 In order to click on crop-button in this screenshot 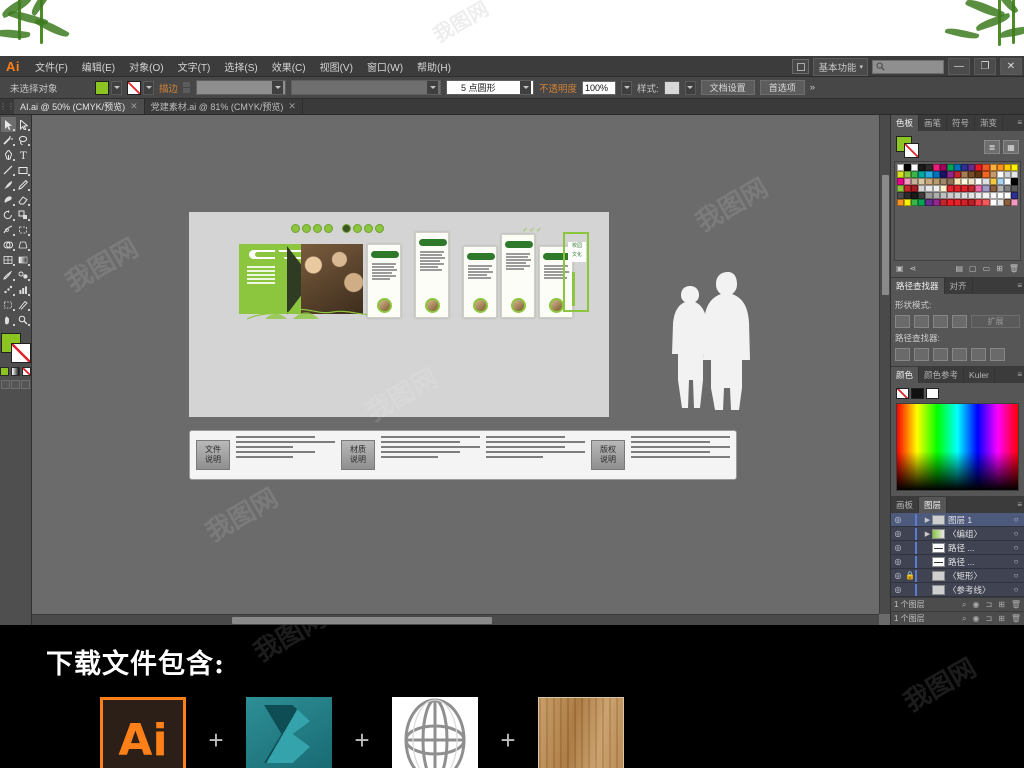, I will do `click(959, 354)`.